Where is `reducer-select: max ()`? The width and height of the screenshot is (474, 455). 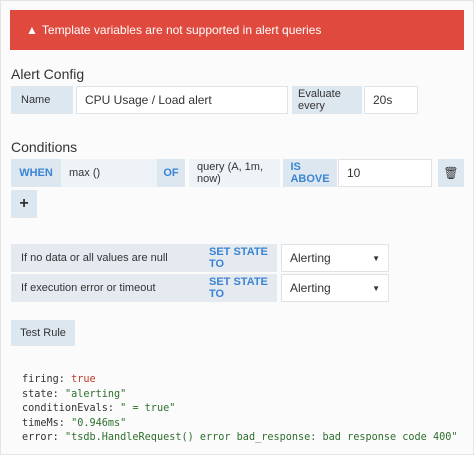 reducer-select: max () is located at coordinates (109, 173).